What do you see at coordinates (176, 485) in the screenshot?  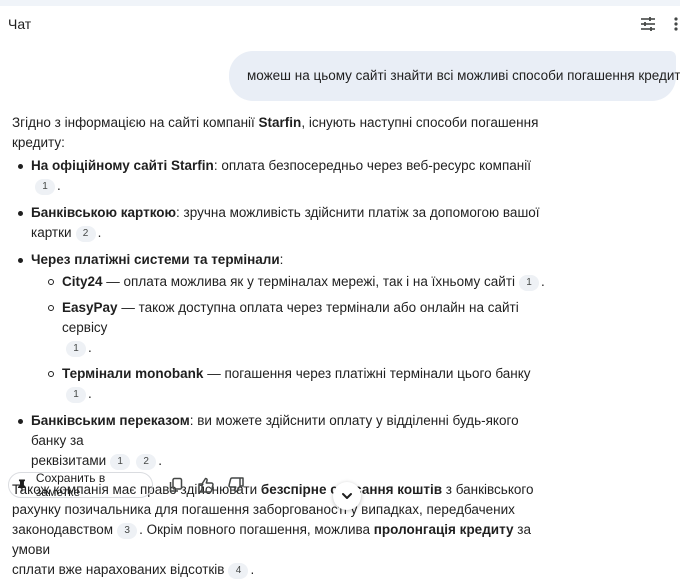 I see `copy-icon` at bounding box center [176, 485].